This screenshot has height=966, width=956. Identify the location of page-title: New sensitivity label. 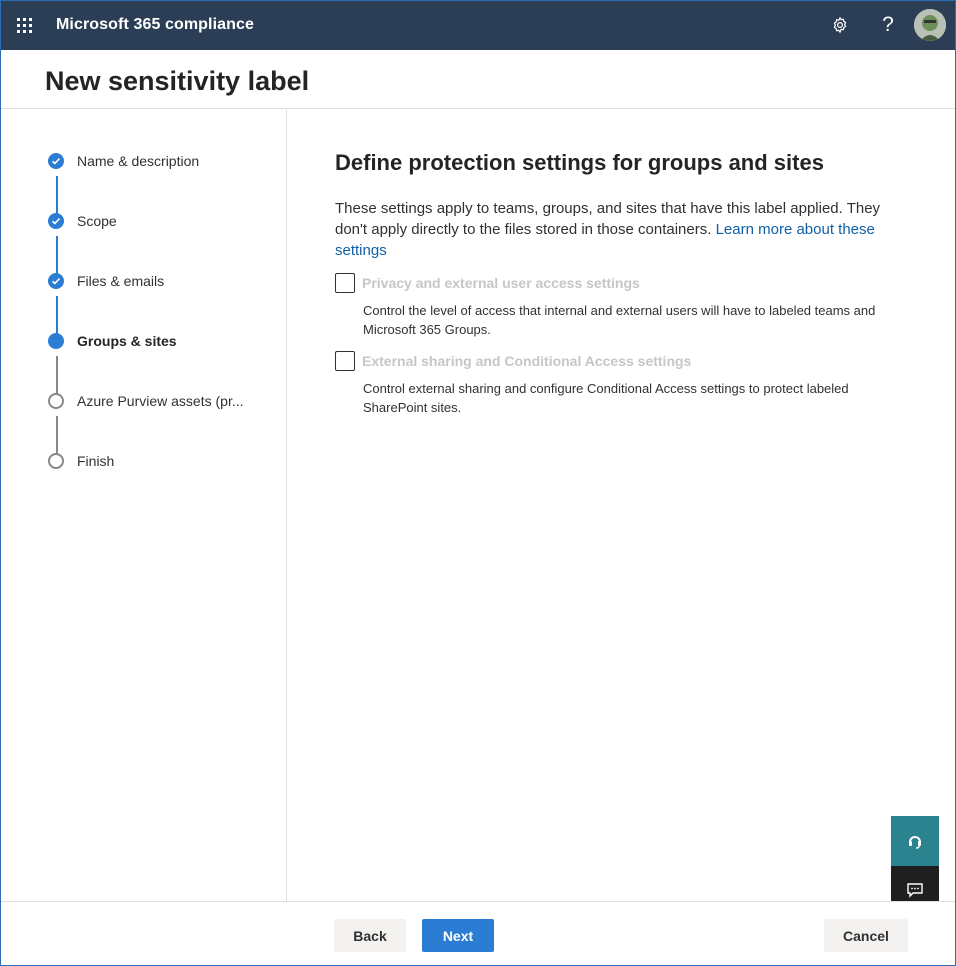
(177, 81).